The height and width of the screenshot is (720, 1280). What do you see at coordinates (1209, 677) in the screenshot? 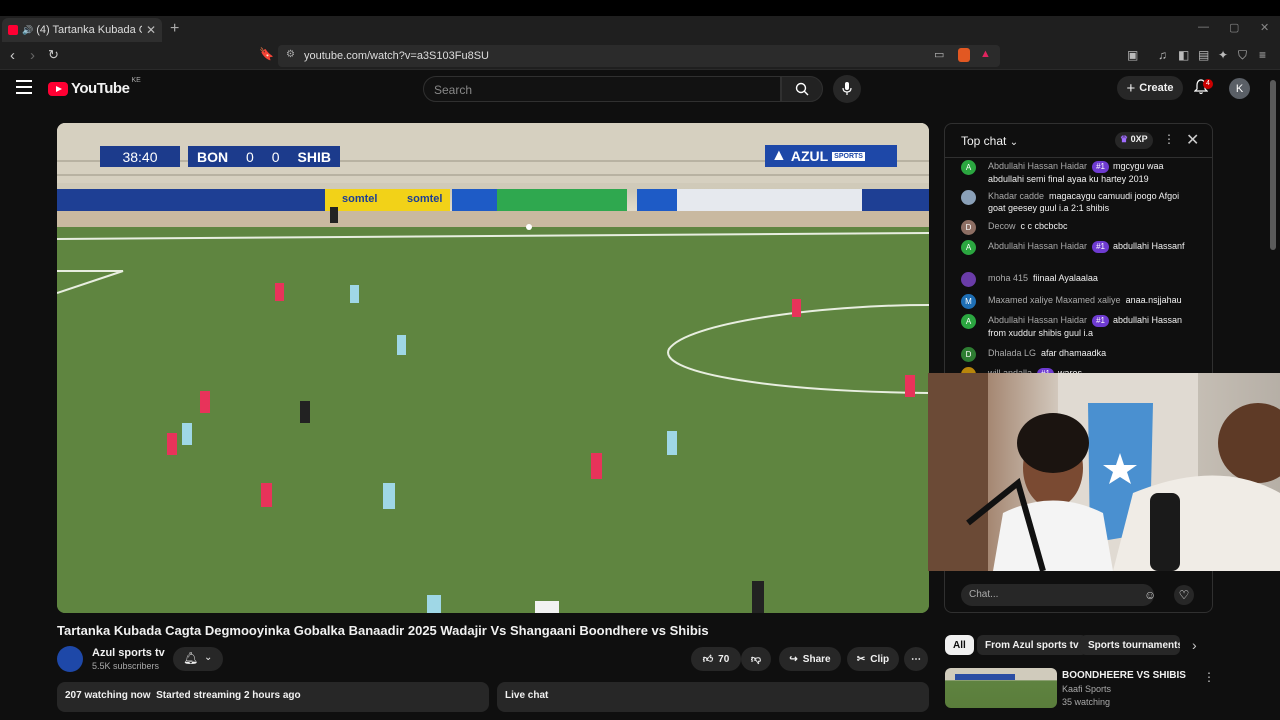
I see `more-vert-icon: ⋮` at bounding box center [1209, 677].